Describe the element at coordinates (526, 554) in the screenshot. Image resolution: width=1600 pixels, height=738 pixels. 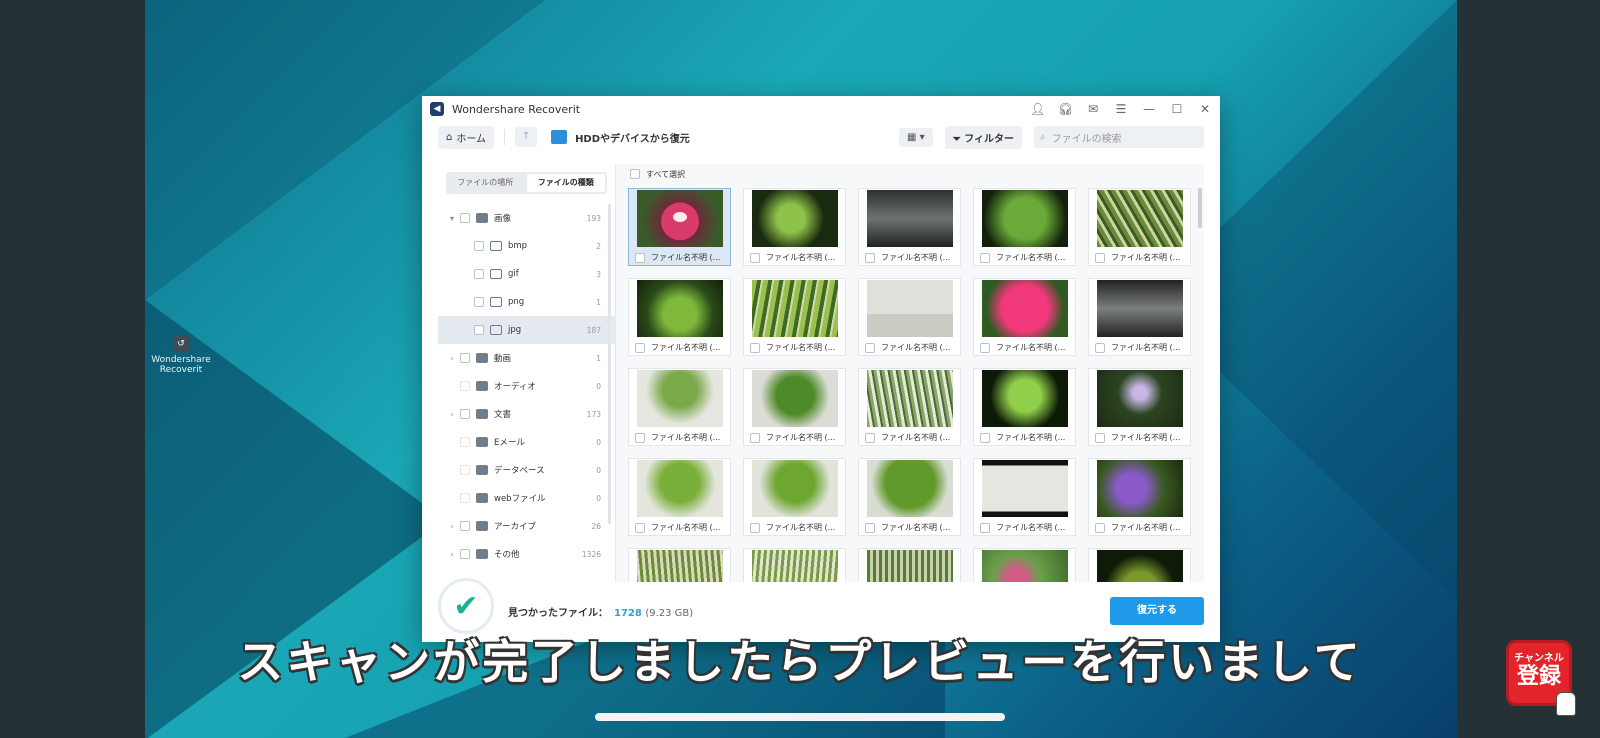
I see `tree-item: › その他 1326` at that location.